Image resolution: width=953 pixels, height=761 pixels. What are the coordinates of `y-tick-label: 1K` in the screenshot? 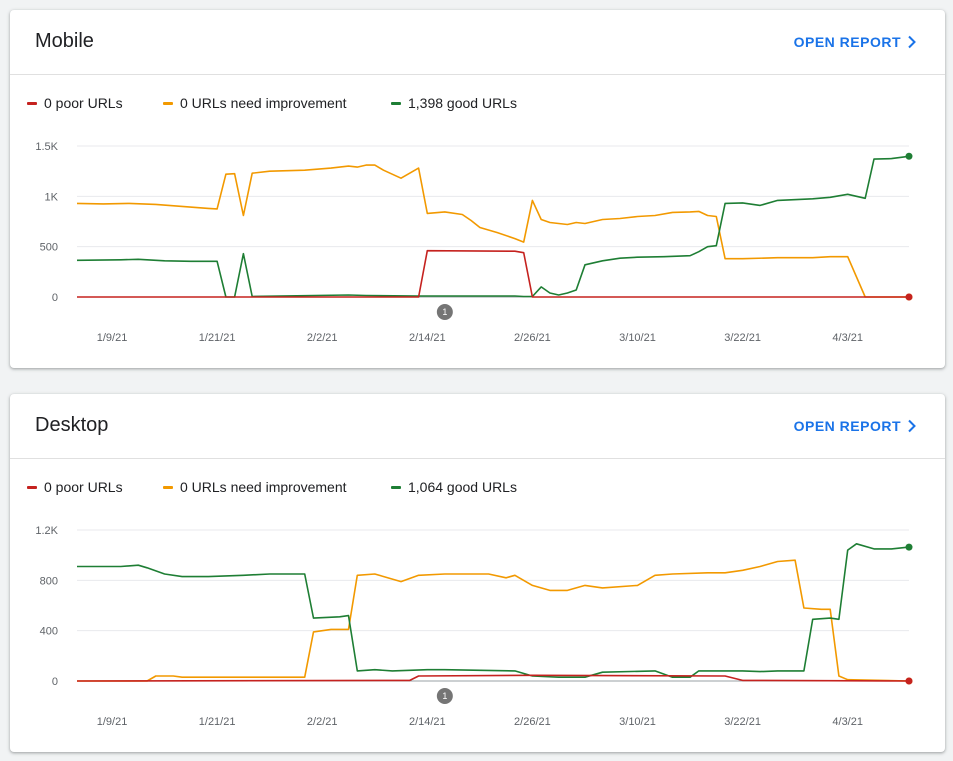 It's located at (52, 197).